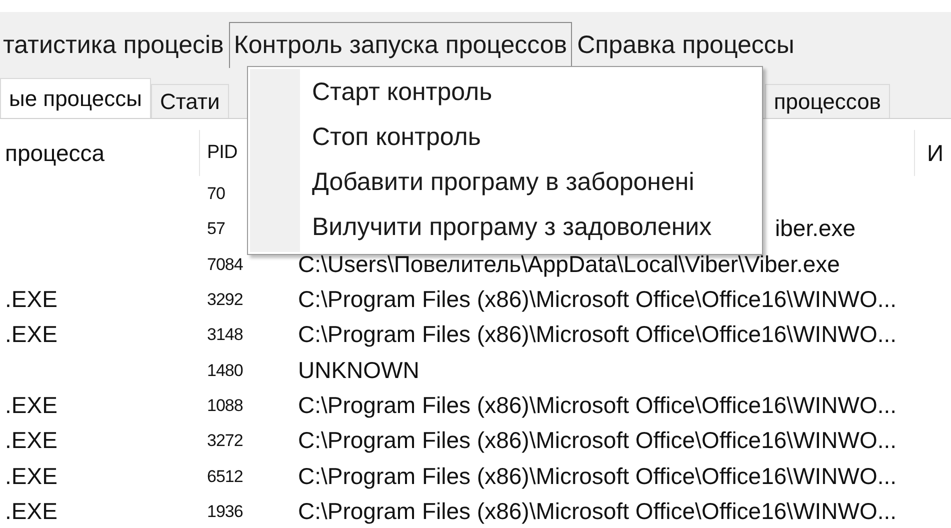 The image size is (951, 528). I want to click on table-cell: 1936, so click(225, 511).